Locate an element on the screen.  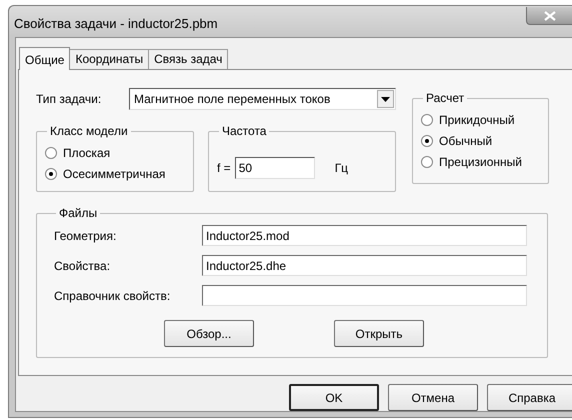
input-field: Inductor25.mod is located at coordinates (364, 235).